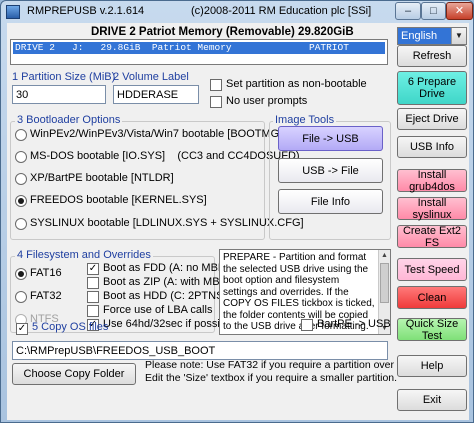 The image size is (474, 423). What do you see at coordinates (118, 200) in the screenshot?
I see `boot-option-freedos-label: FREEDOS bootable [KERNEL.SYS]` at bounding box center [118, 200].